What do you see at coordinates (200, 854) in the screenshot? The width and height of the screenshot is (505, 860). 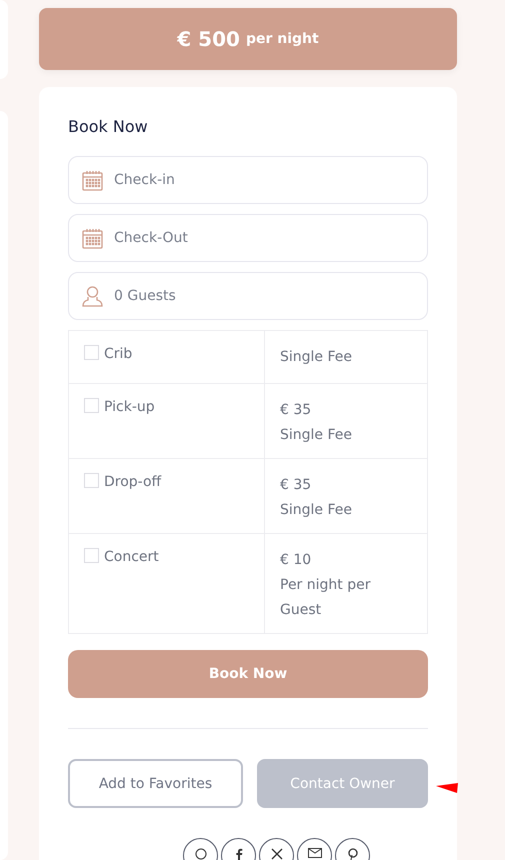 I see `chat-icon` at bounding box center [200, 854].